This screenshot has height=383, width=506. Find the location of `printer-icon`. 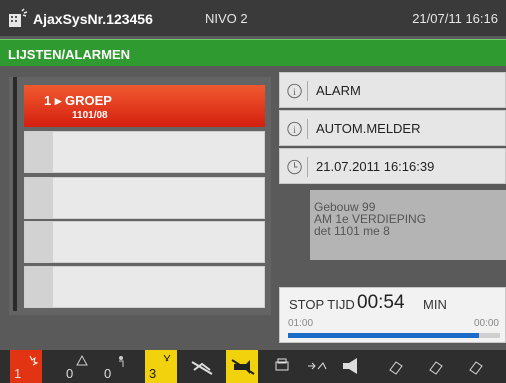

printer-icon is located at coordinates (282, 366).